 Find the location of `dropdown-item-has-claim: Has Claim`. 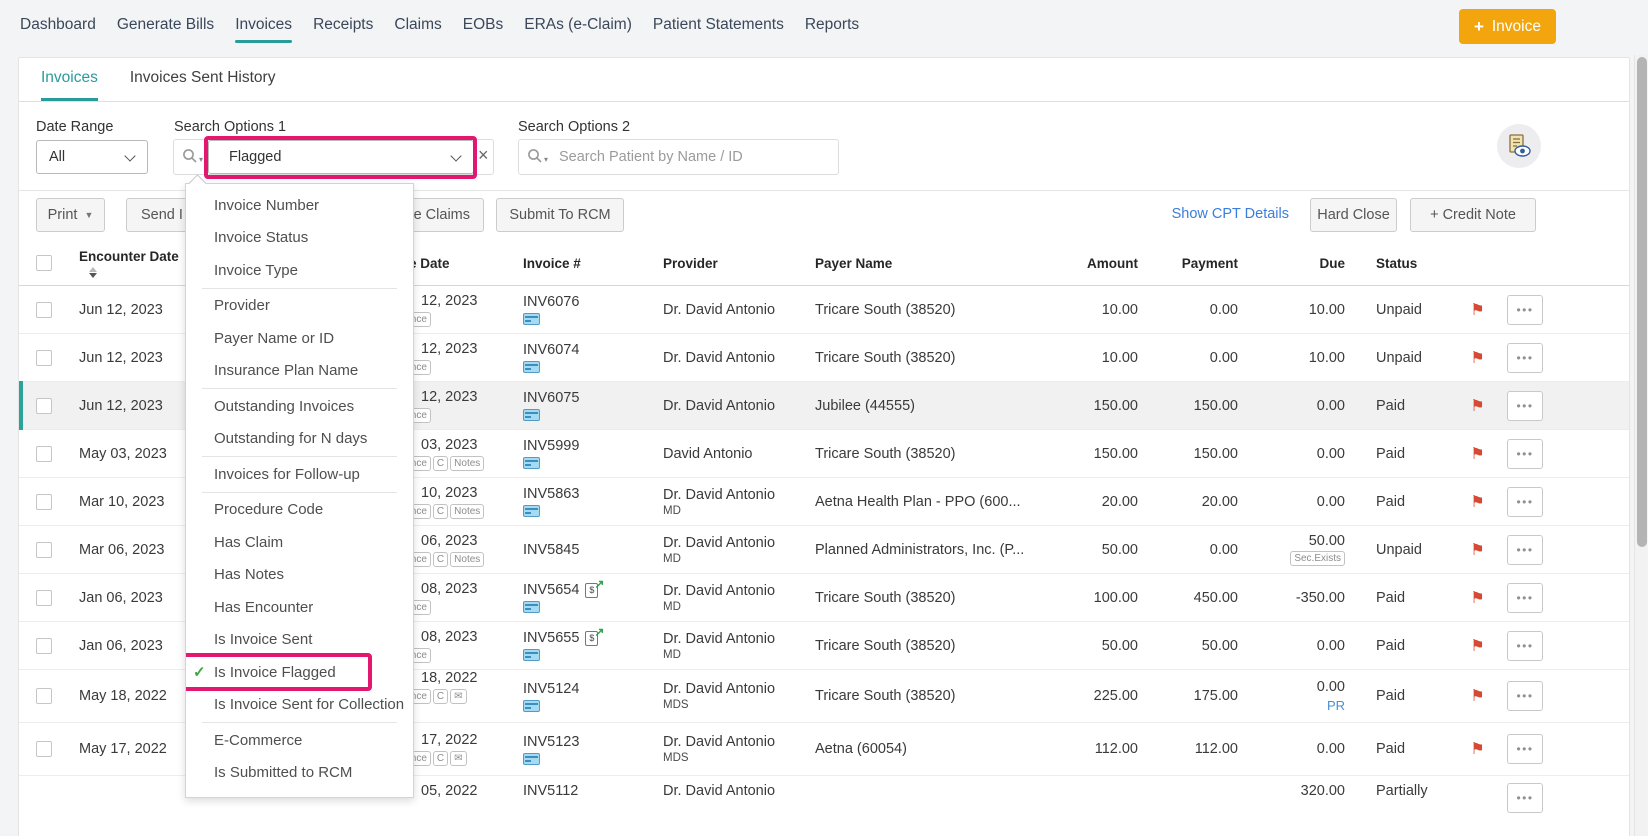

dropdown-item-has-claim: Has Claim is located at coordinates (299, 542).